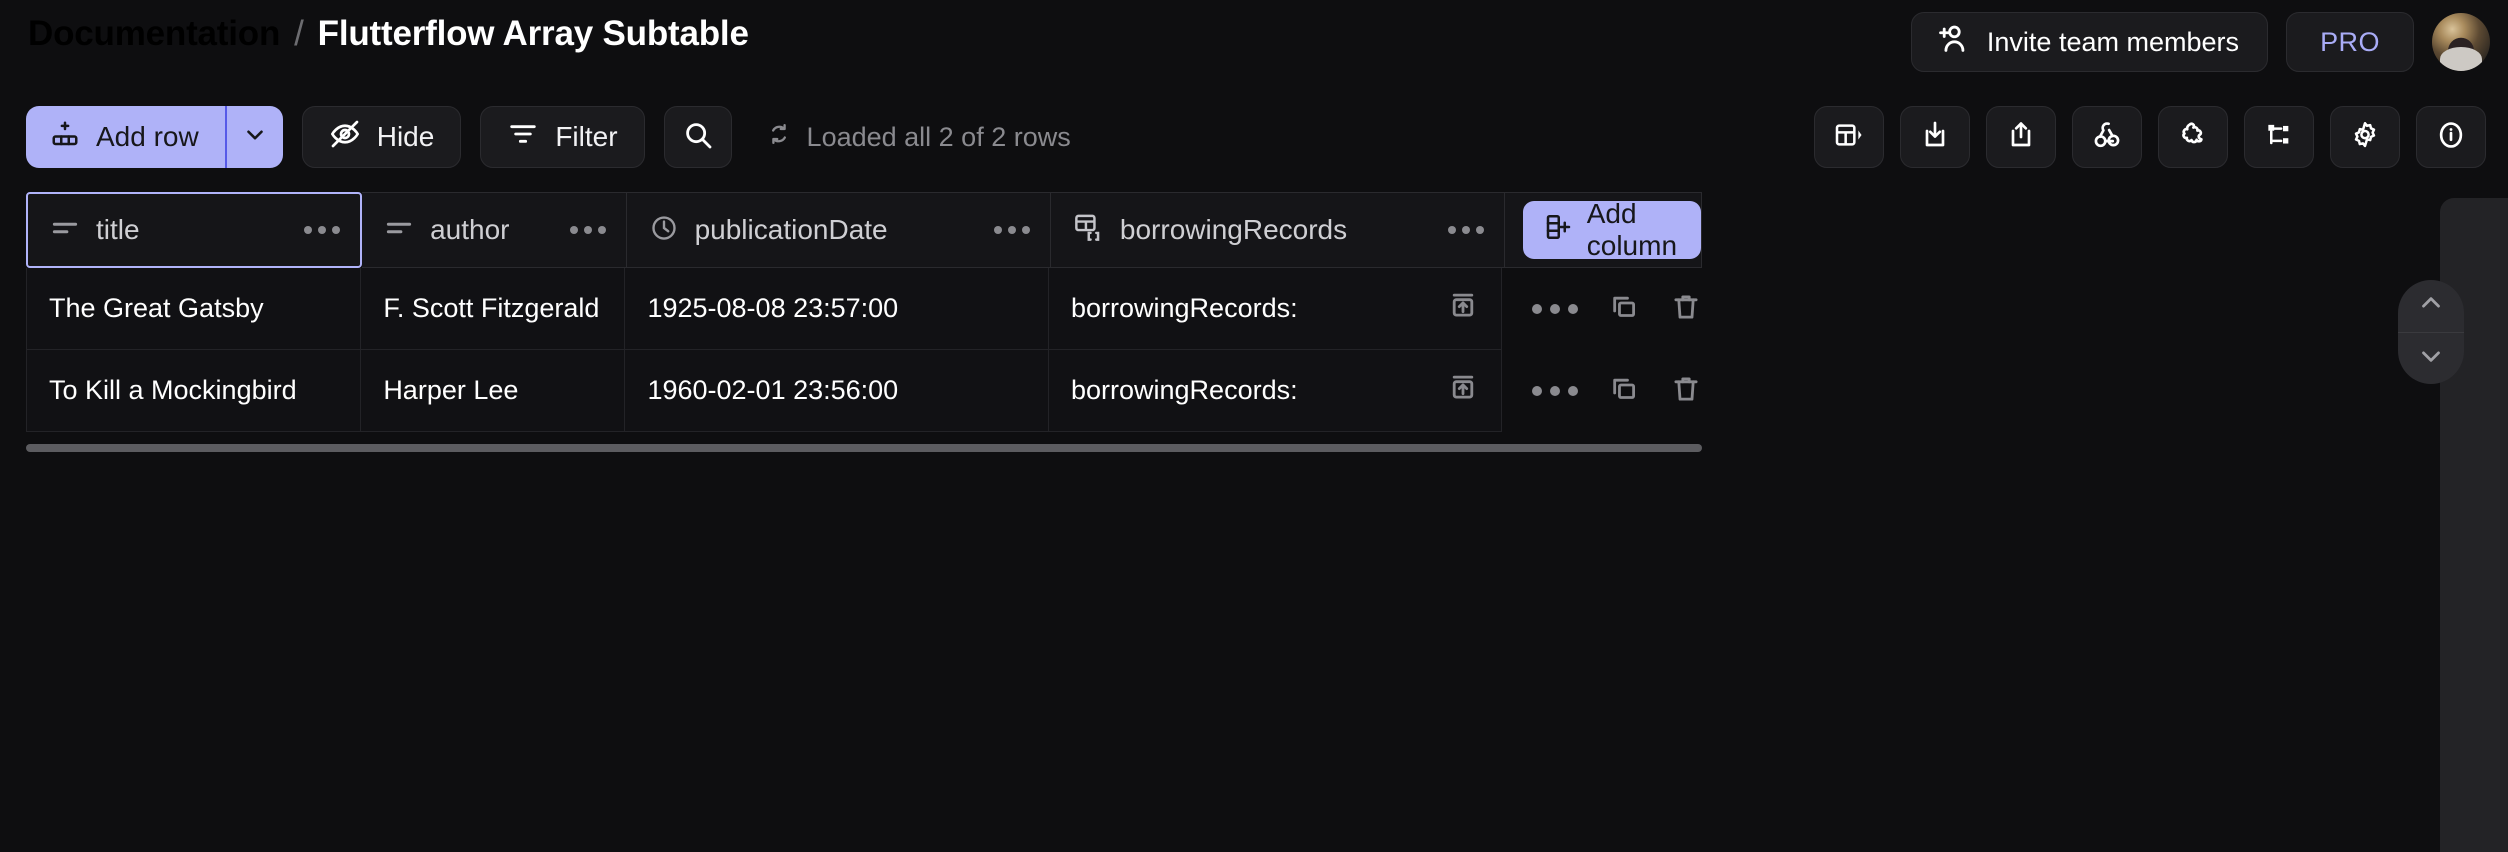 The height and width of the screenshot is (852, 2508). What do you see at coordinates (147, 136) in the screenshot?
I see `add-row-label: Add row` at bounding box center [147, 136].